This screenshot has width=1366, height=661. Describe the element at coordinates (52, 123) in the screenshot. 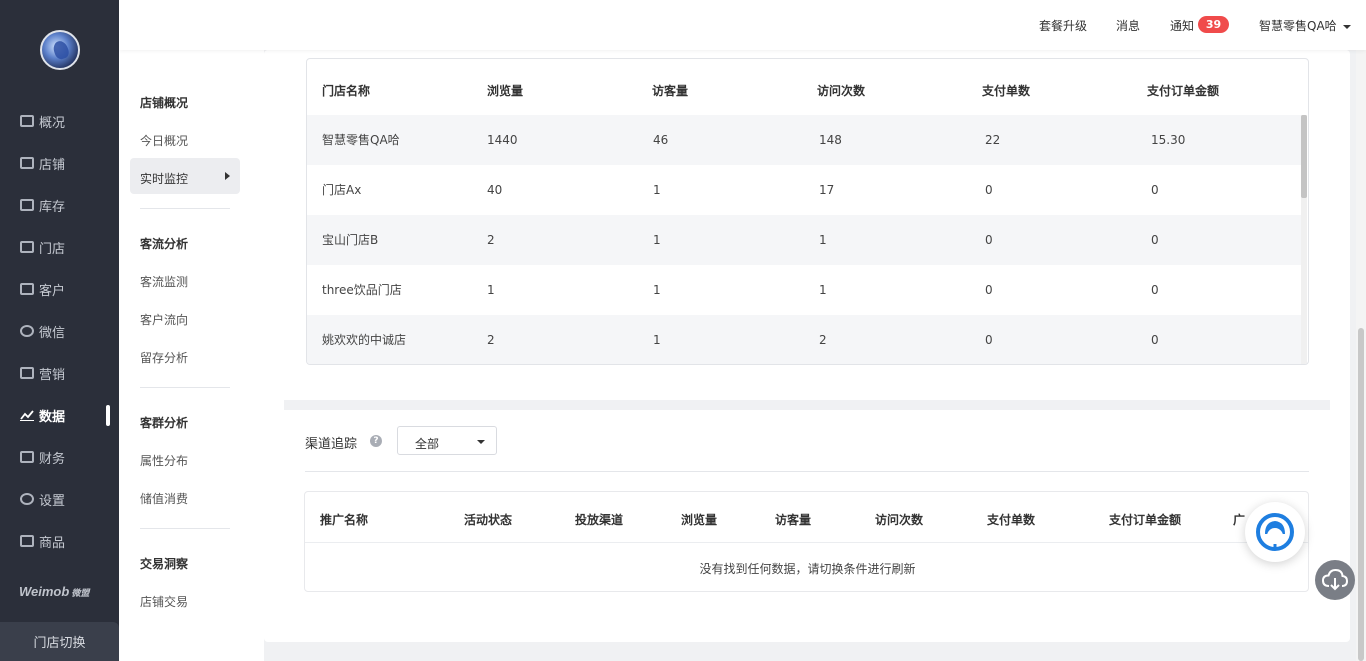

I see `nav-item-label: 概况` at that location.